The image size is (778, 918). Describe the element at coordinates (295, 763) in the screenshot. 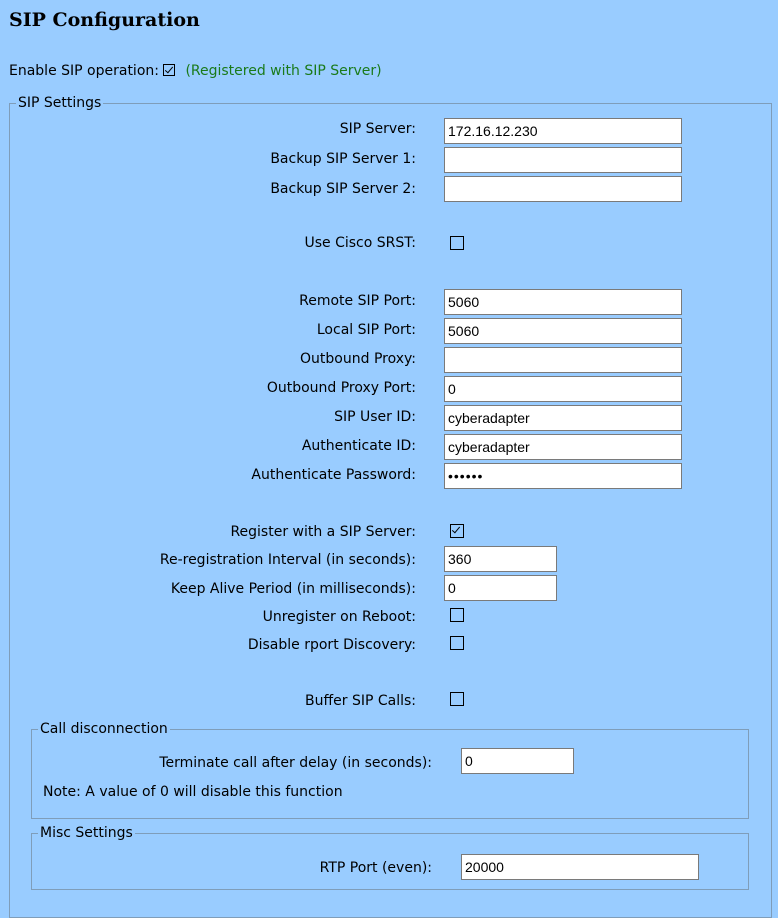

I see `terminate-call-delay-label: Terminate call after delay (in seconds):` at that location.